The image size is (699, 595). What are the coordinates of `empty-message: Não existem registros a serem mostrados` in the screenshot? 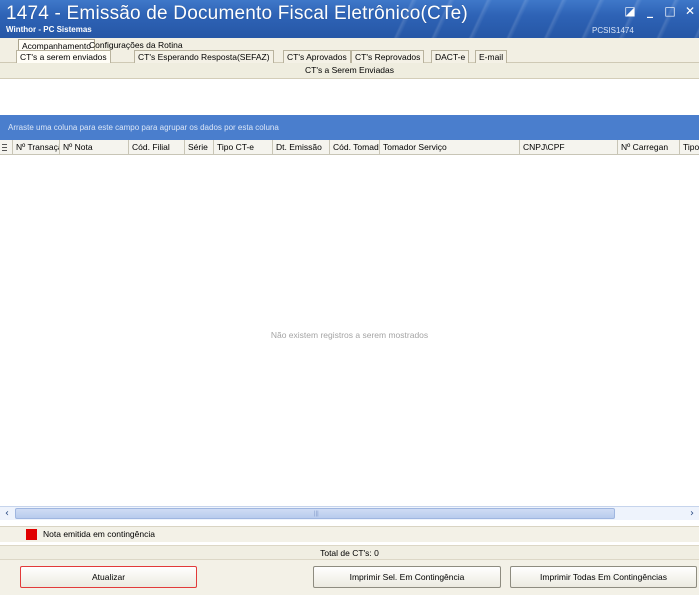 It's located at (349, 335).